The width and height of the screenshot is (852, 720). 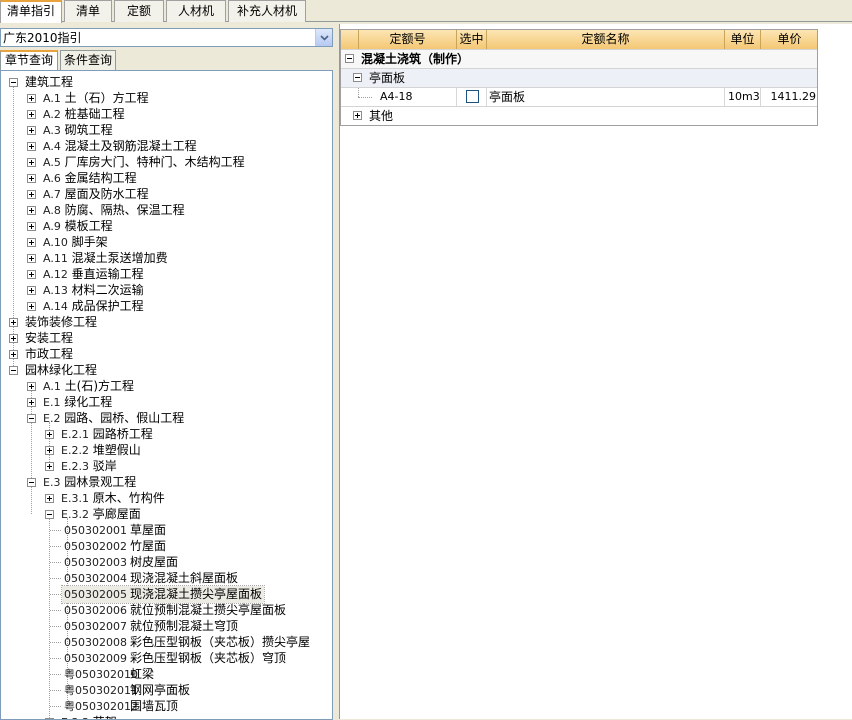 What do you see at coordinates (148, 530) in the screenshot?
I see `tree-leaf-text: 草屋面` at bounding box center [148, 530].